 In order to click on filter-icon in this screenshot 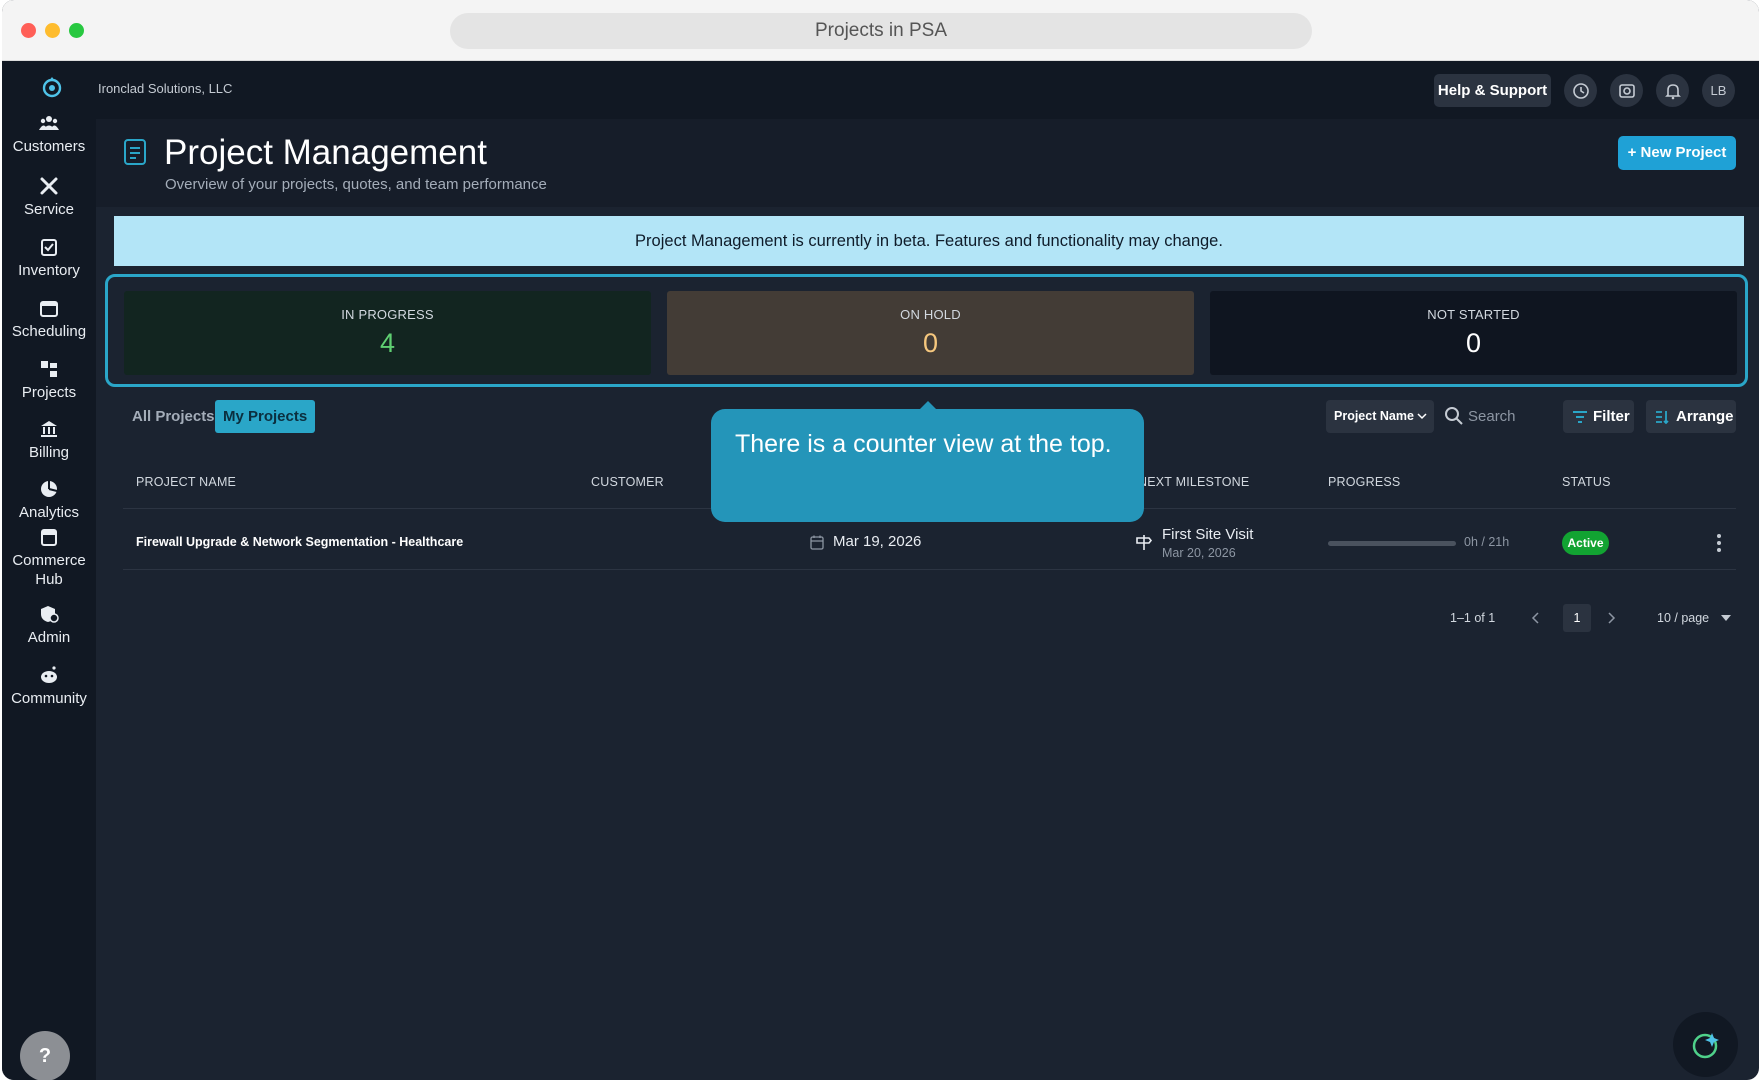, I will do `click(1580, 416)`.